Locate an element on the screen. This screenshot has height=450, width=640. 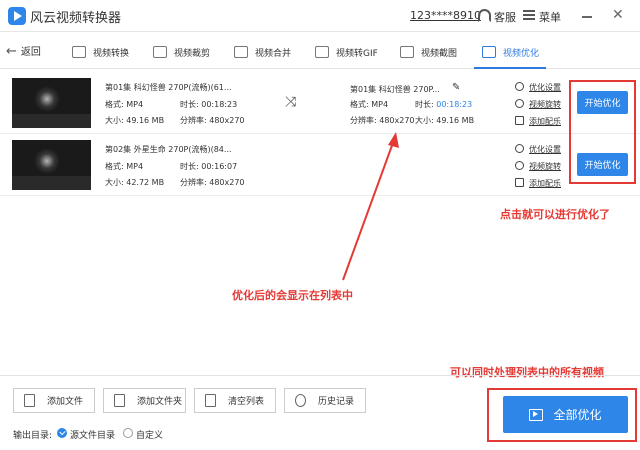
clear-list-label: 清空列表 is located at coordinates (246, 402).